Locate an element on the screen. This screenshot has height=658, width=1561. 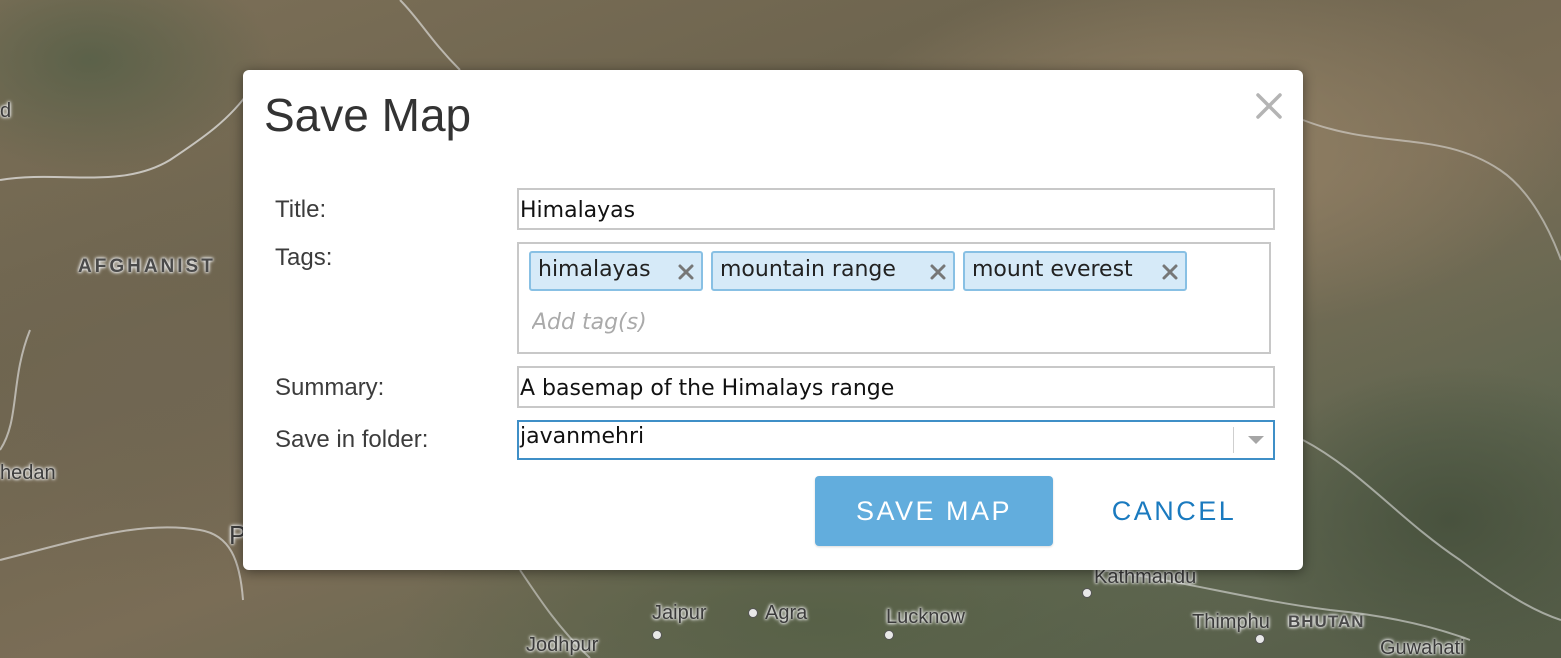
map-label-zahedan: hedan is located at coordinates (28, 473).